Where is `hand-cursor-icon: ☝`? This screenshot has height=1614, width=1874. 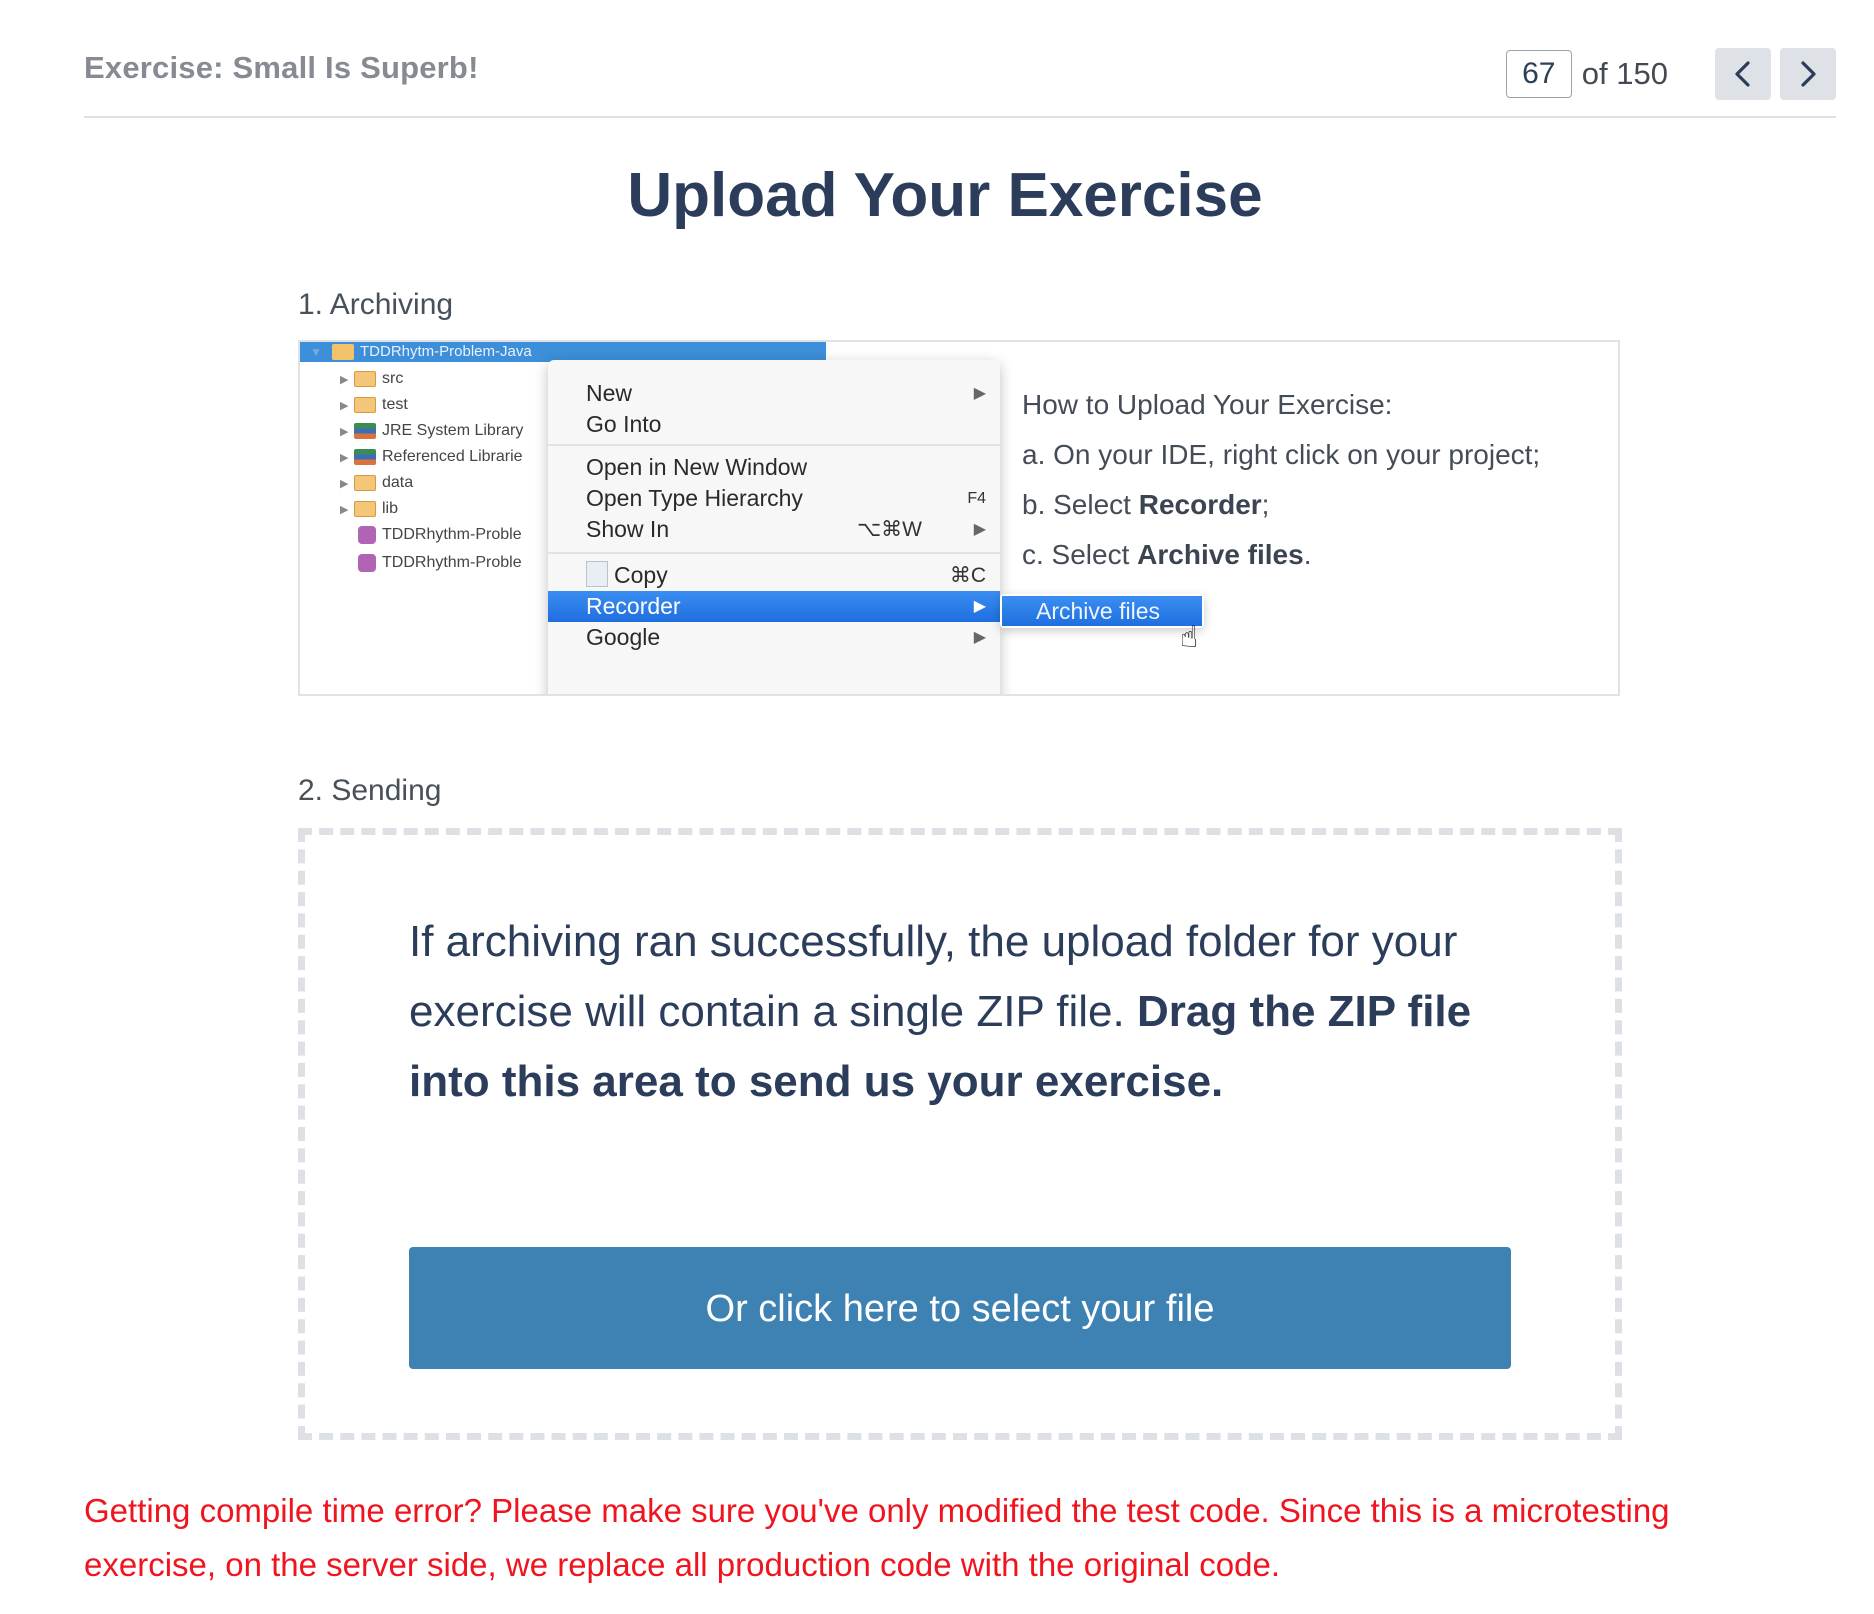 hand-cursor-icon: ☝ is located at coordinates (1189, 637).